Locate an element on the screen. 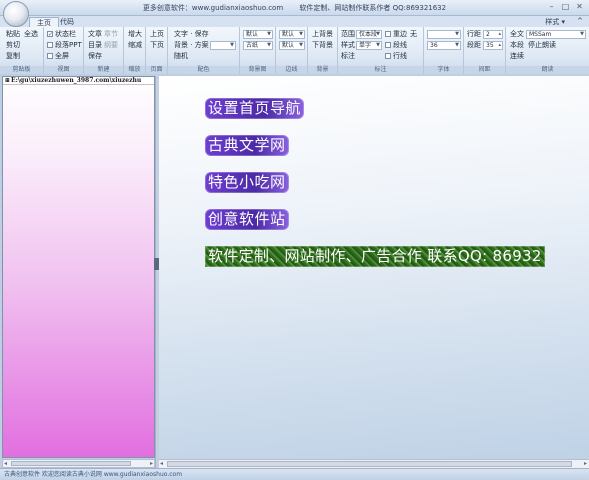 The image size is (589, 480). maximize-button: □ is located at coordinates (565, 7).